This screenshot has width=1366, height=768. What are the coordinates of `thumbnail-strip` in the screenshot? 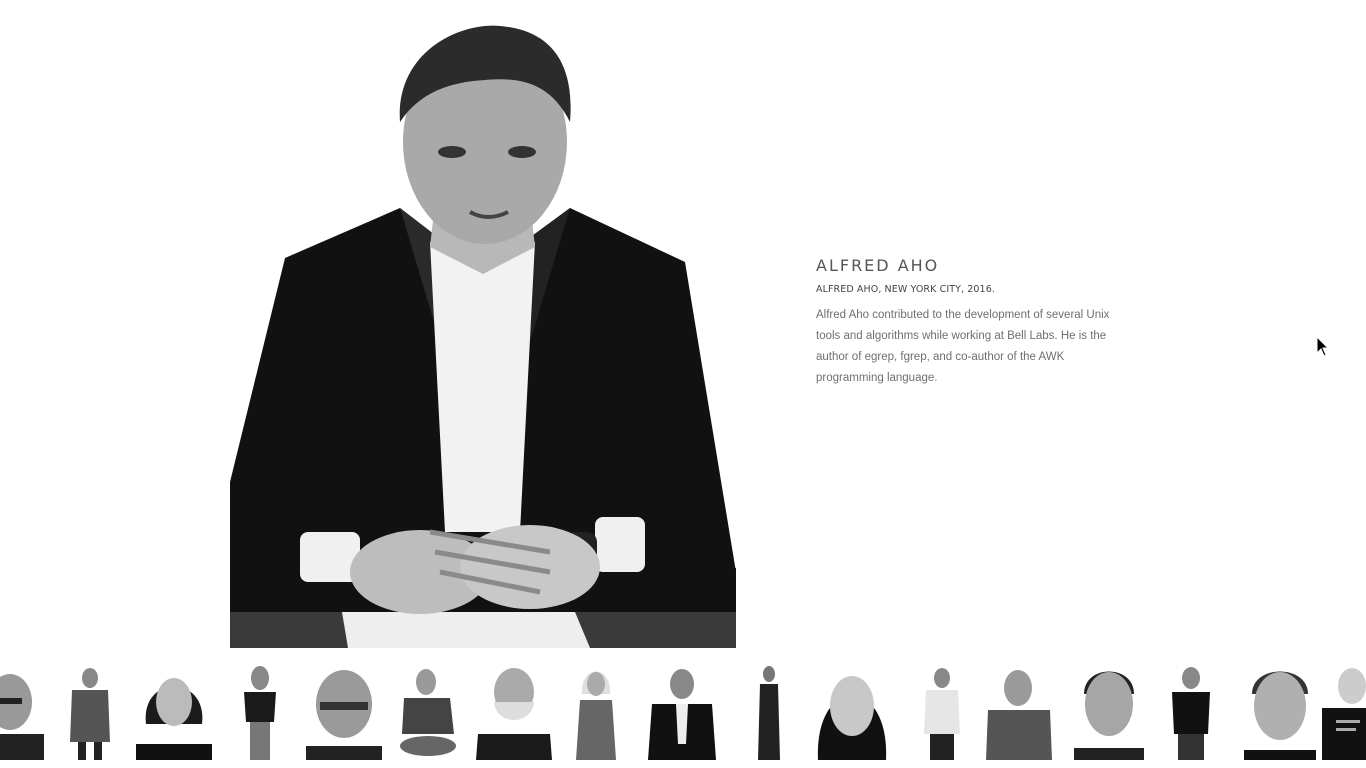 It's located at (683, 716).